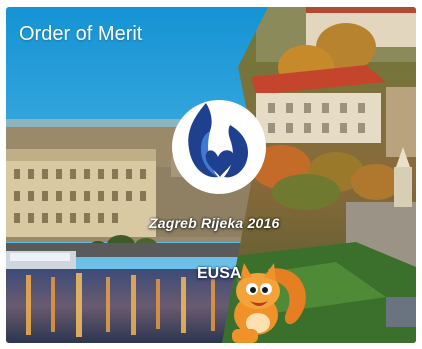 The image size is (422, 349). Describe the element at coordinates (81, 34) in the screenshot. I see `card-title: Order of Merit` at that location.